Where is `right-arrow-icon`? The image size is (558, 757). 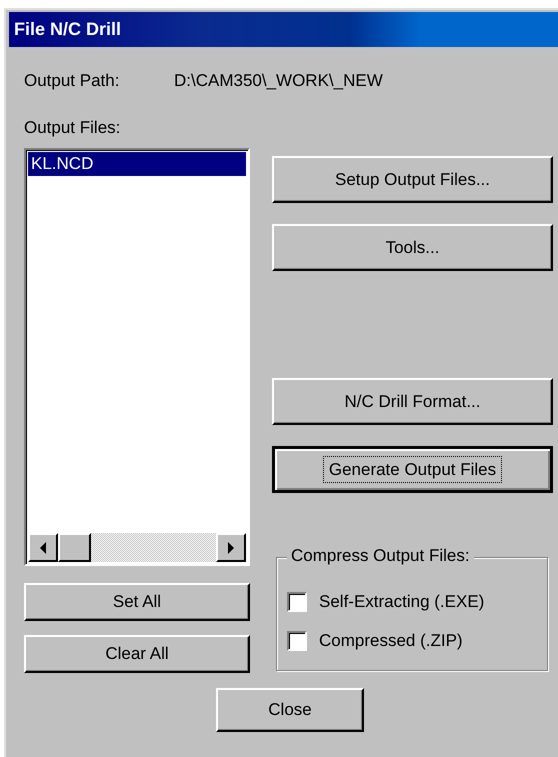 right-arrow-icon is located at coordinates (231, 548).